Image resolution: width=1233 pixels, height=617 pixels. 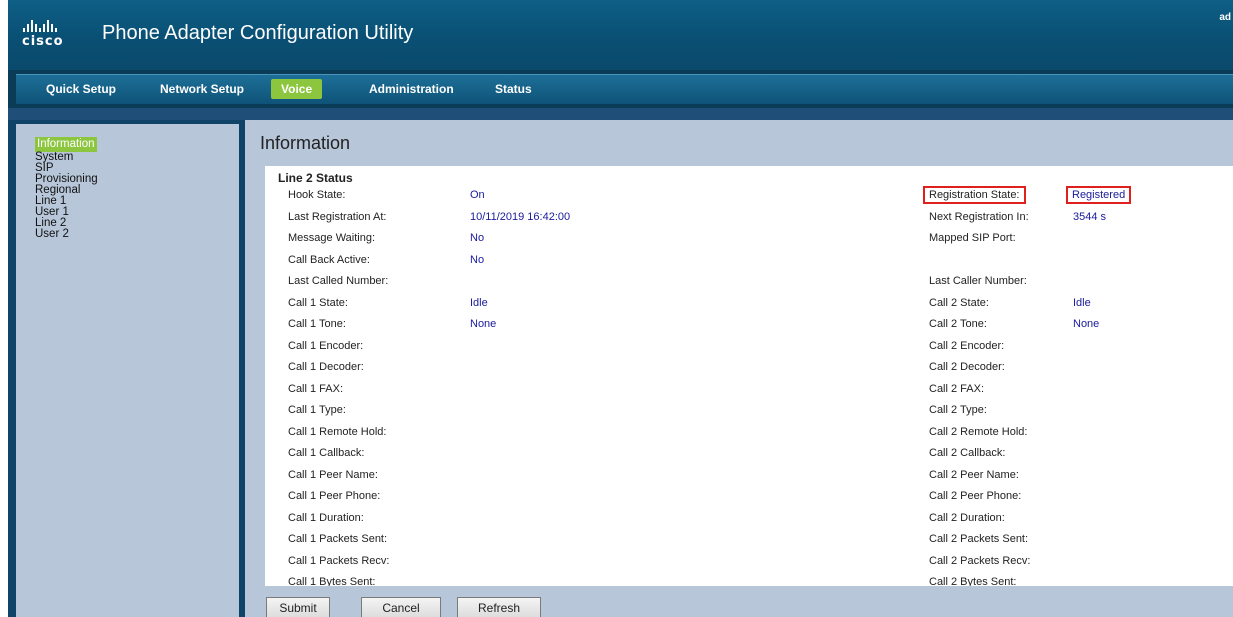 What do you see at coordinates (749, 242) in the screenshot?
I see `status-row: Message Waiting: No Mapped SIP Port:` at bounding box center [749, 242].